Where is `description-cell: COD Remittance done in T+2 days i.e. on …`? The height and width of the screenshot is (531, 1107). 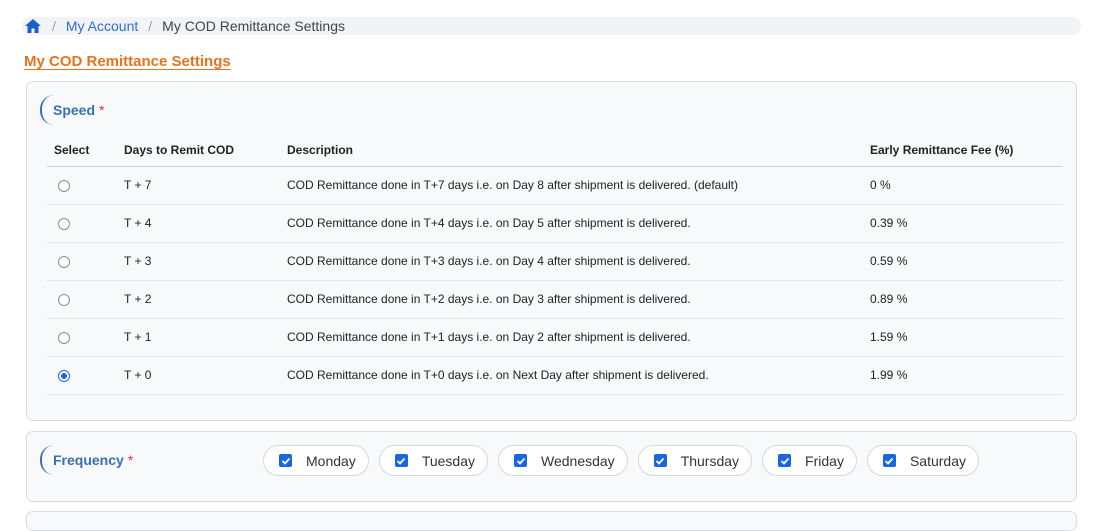 description-cell: COD Remittance done in T+2 days i.e. on … is located at coordinates (571, 299).